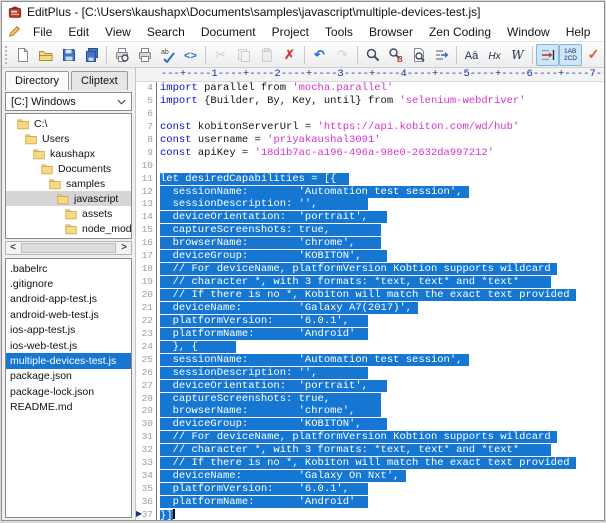 The image size is (606, 523). I want to click on print-preview-button, so click(121, 55).